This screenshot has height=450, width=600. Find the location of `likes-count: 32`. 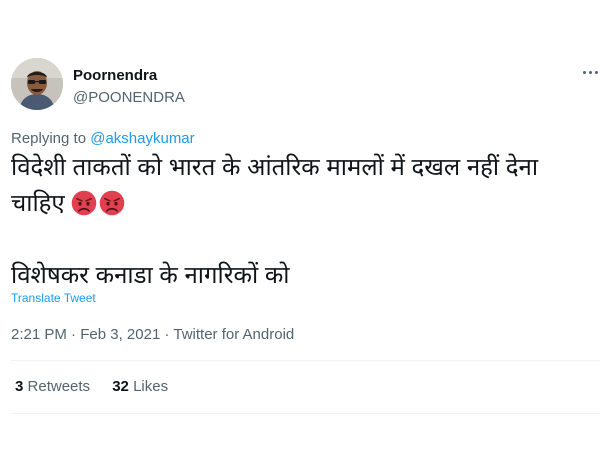

likes-count: 32 is located at coordinates (120, 386).